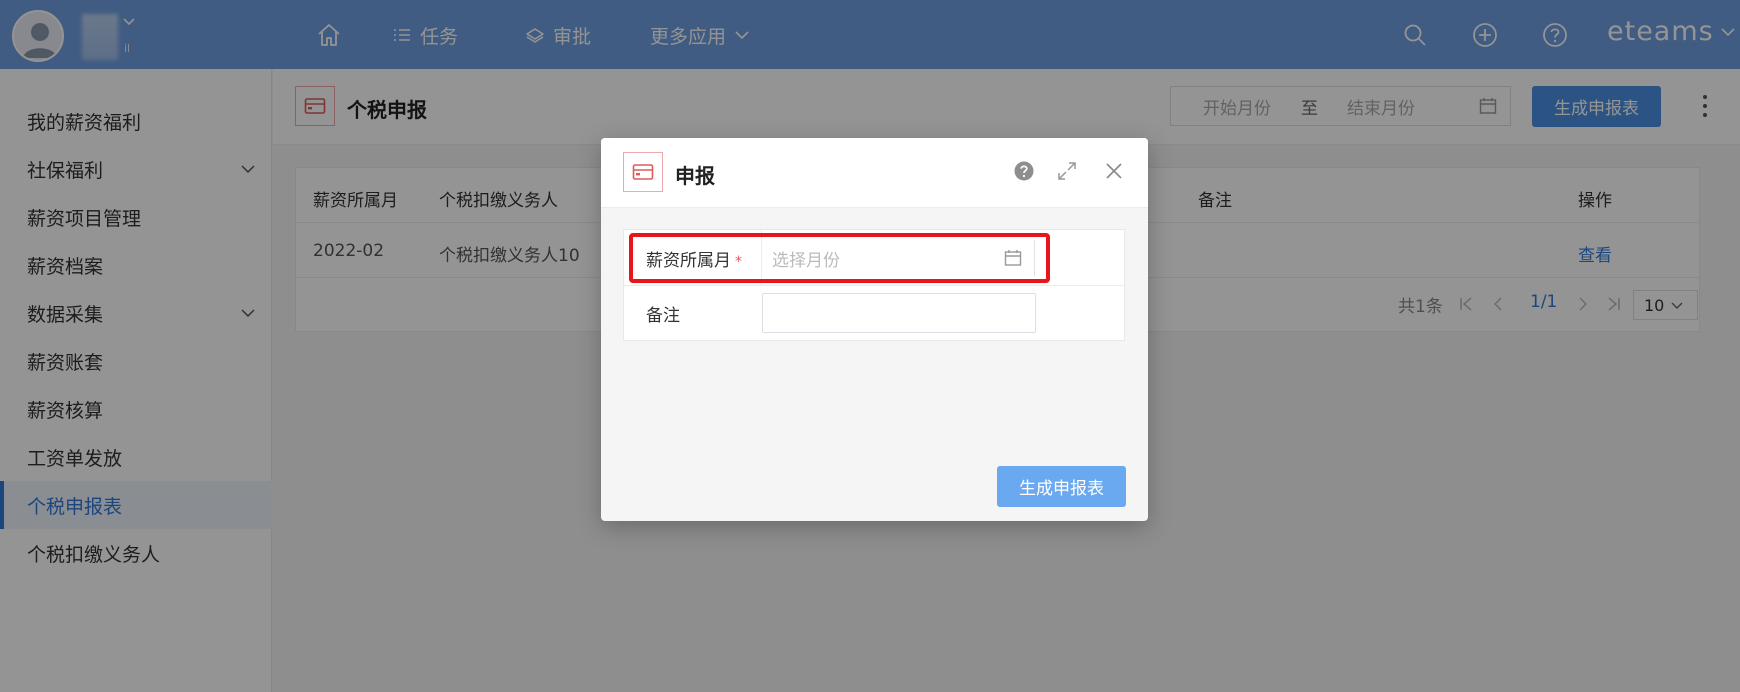 The width and height of the screenshot is (1740, 692). I want to click on expand-icon, so click(1067, 171).